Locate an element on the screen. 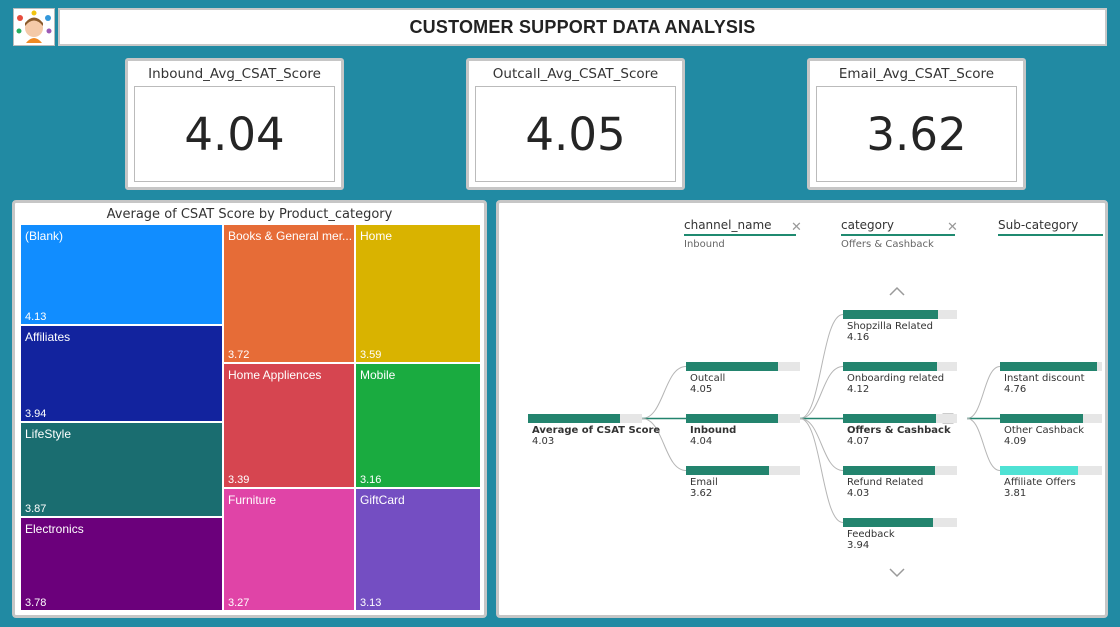 The height and width of the screenshot is (627, 1120). treemap-tile: Home 3.59 is located at coordinates (418, 293).